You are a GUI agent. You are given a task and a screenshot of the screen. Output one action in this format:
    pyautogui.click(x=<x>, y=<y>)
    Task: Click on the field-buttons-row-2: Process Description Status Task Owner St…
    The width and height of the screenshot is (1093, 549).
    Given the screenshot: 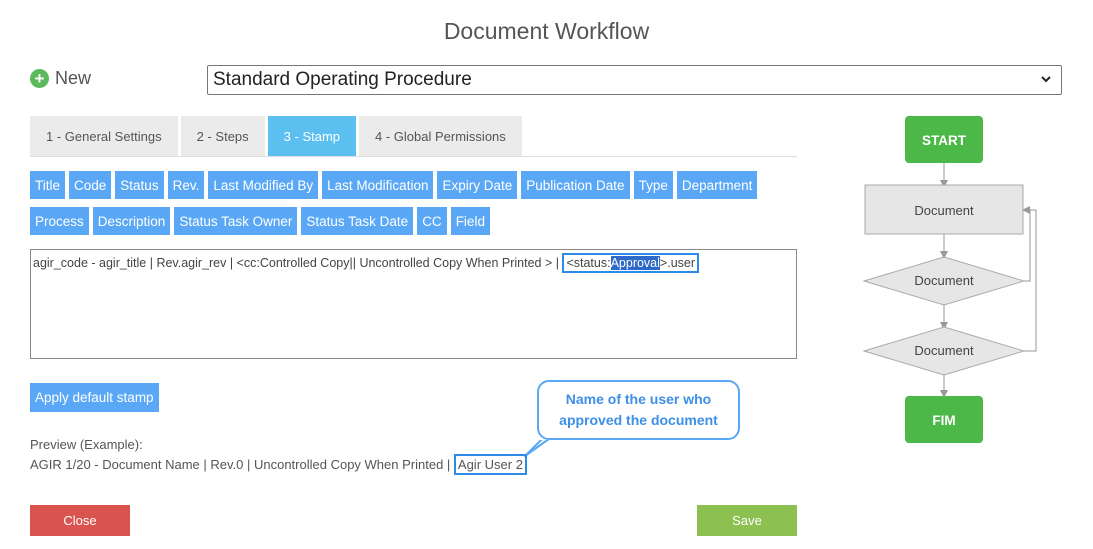 What is the action you would take?
    pyautogui.click(x=260, y=221)
    